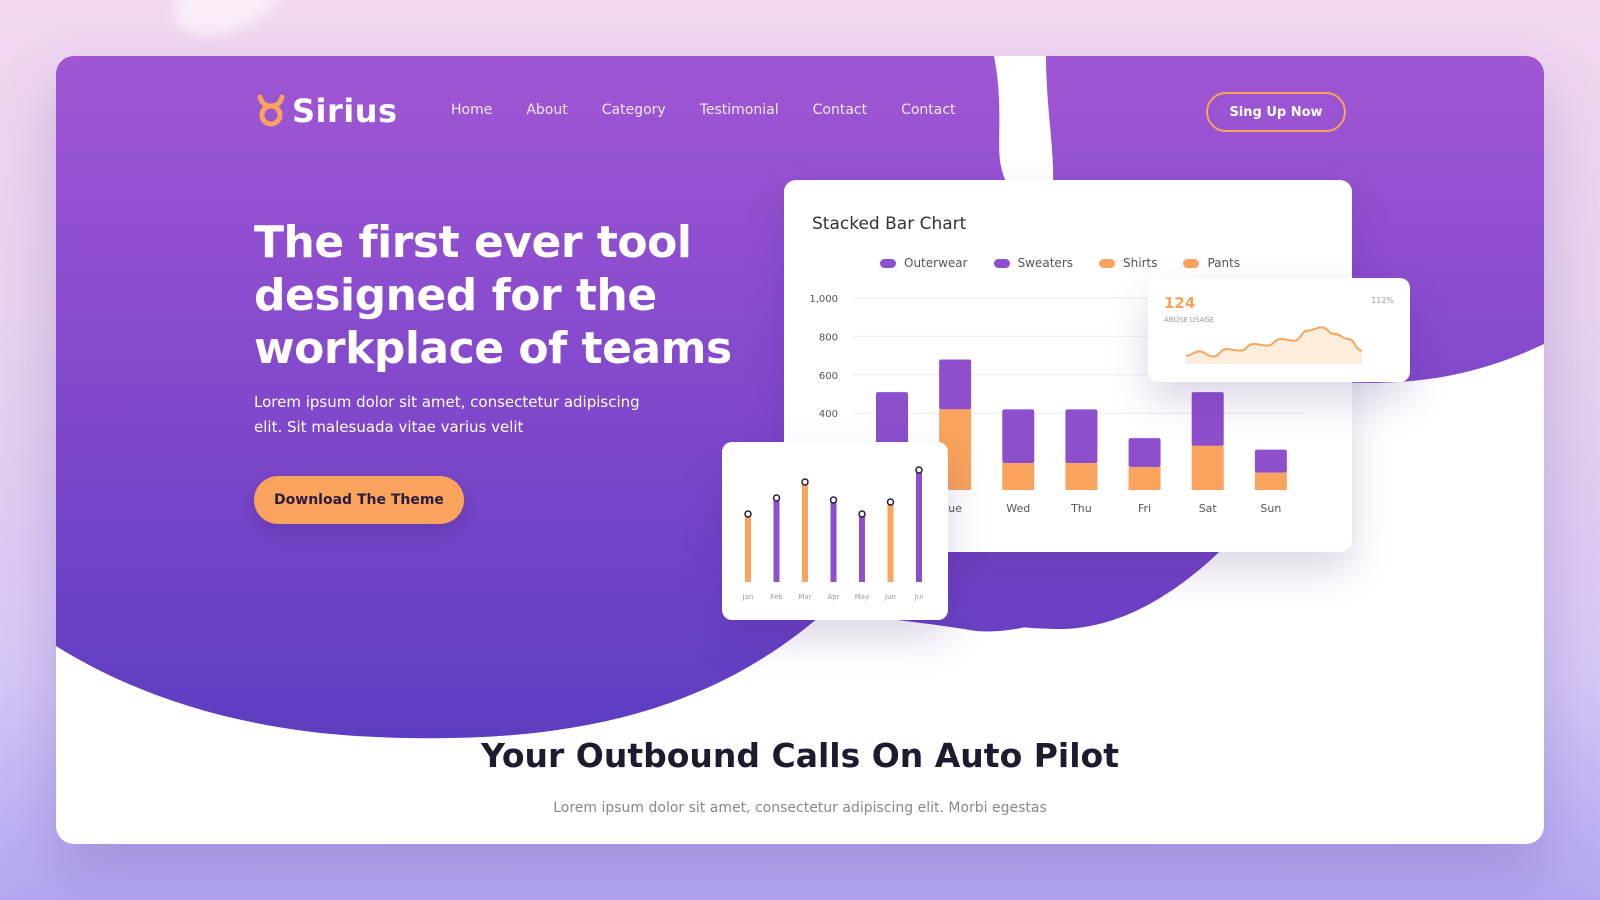  What do you see at coordinates (833, 597) in the screenshot?
I see `month-label: Apr` at bounding box center [833, 597].